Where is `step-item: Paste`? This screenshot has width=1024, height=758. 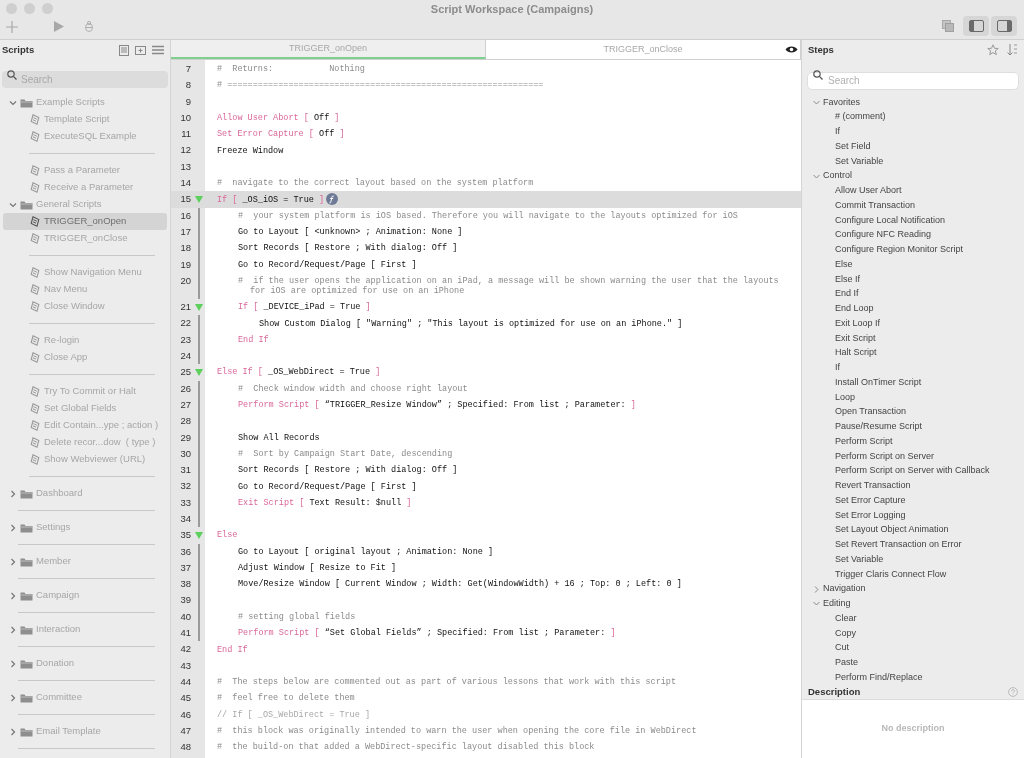
step-item: Paste is located at coordinates (846, 663).